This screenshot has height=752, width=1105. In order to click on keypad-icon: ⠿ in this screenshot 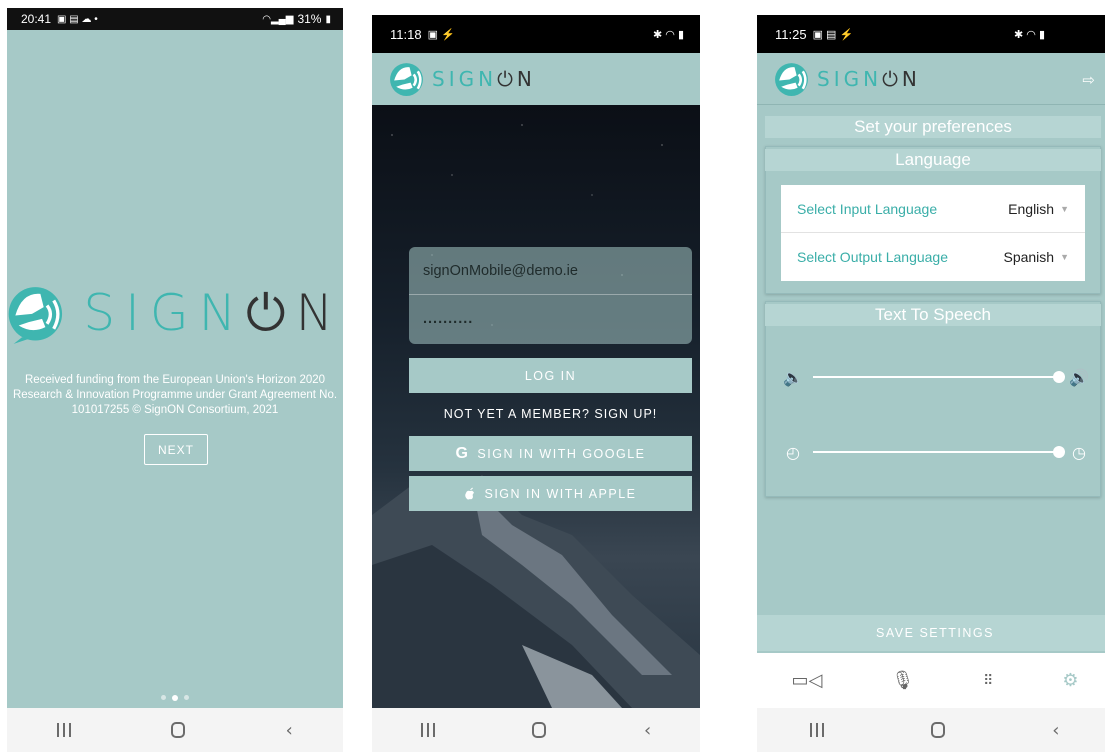, I will do `click(988, 681)`.